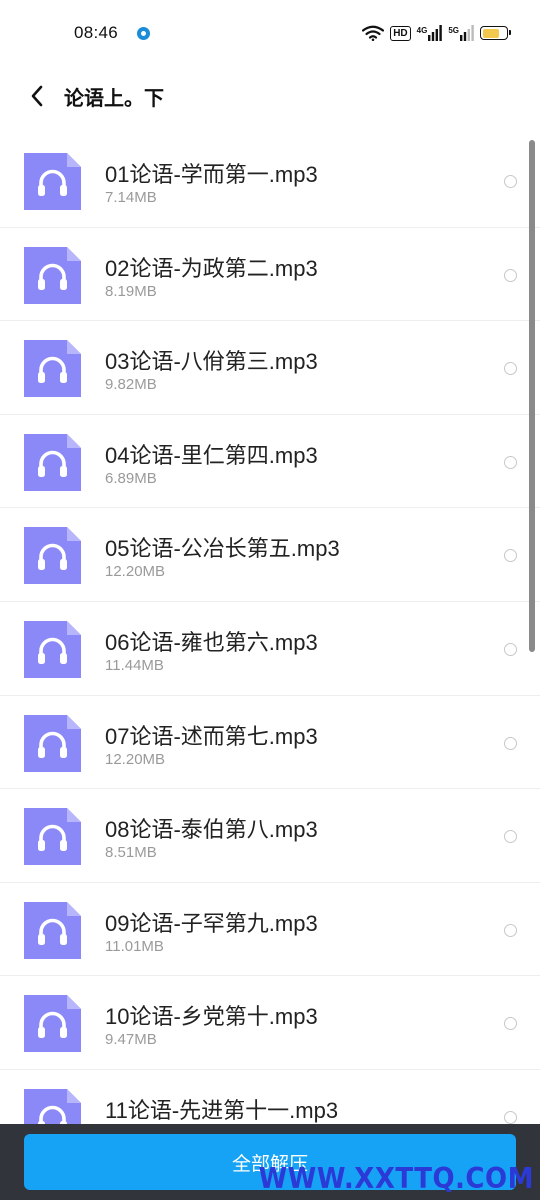 The image size is (540, 1200). Describe the element at coordinates (134, 946) in the screenshot. I see `file-size: 11.01MB` at that location.